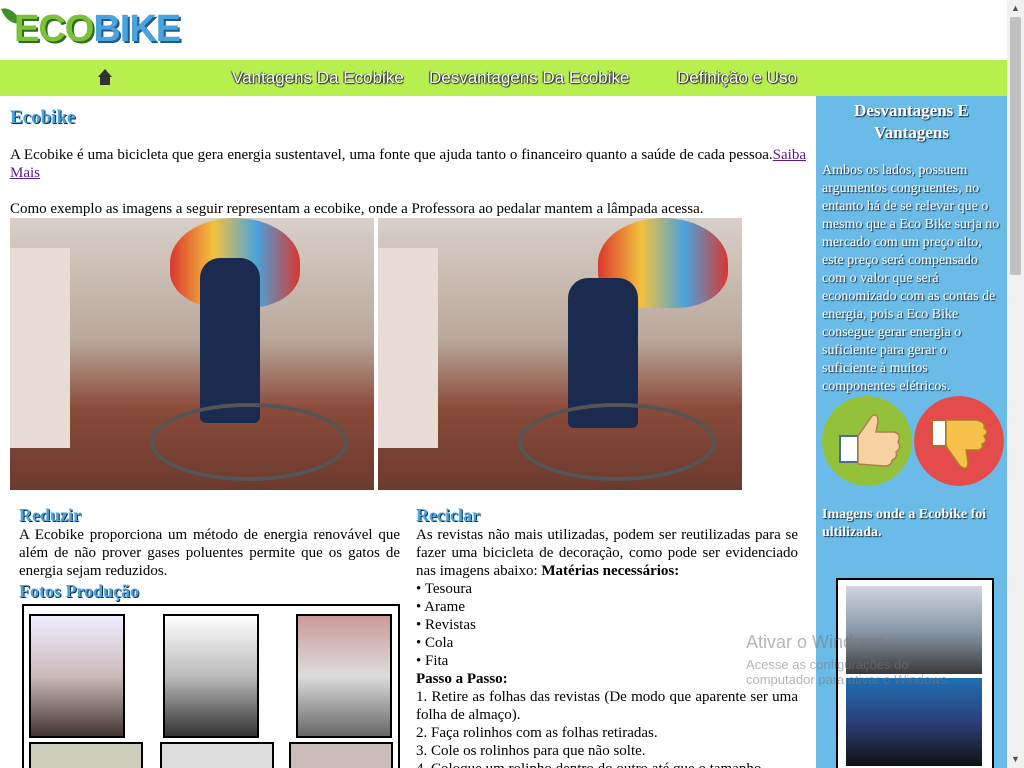 Image resolution: width=1024 pixels, height=768 pixels. Describe the element at coordinates (904, 523) in the screenshot. I see `side-images-title: Imagens onde a Ecobike foi ultilizada.` at that location.